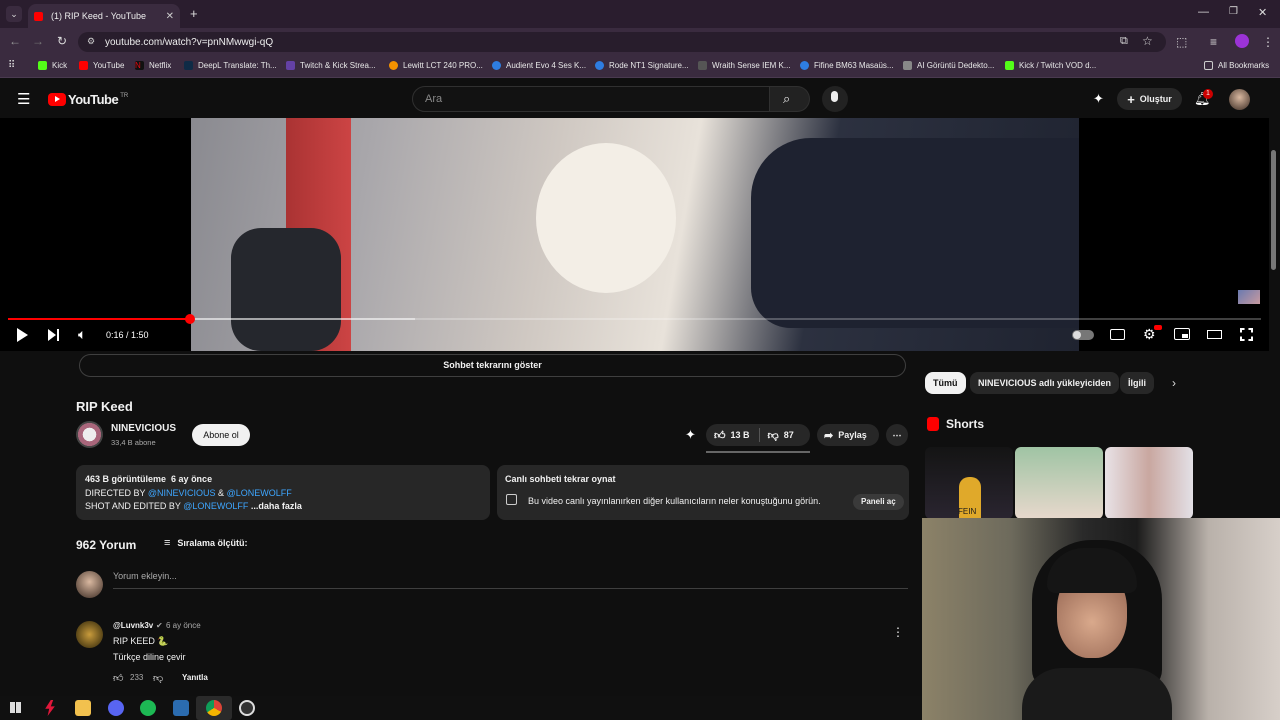 This screenshot has width=1280, height=720. I want to click on windows-start-icon, so click(15, 707).